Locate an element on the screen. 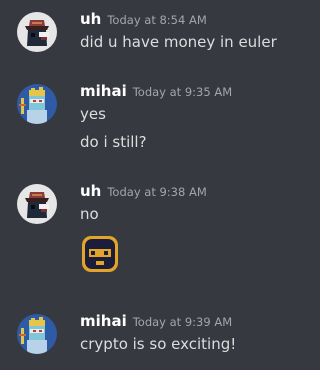 Image resolution: width=320 pixels, height=370 pixels. timestamp: Today at 9:38 AM is located at coordinates (157, 192).